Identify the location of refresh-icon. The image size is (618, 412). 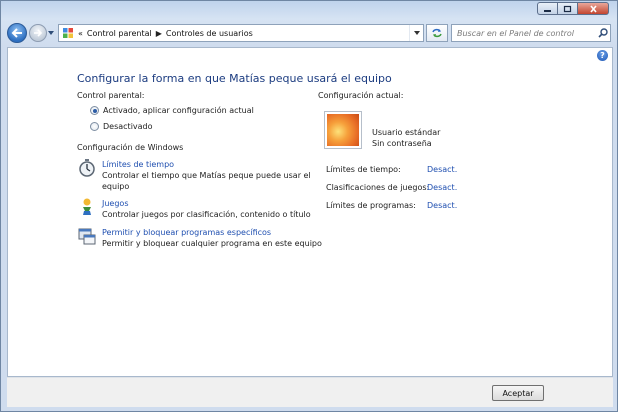
(437, 33).